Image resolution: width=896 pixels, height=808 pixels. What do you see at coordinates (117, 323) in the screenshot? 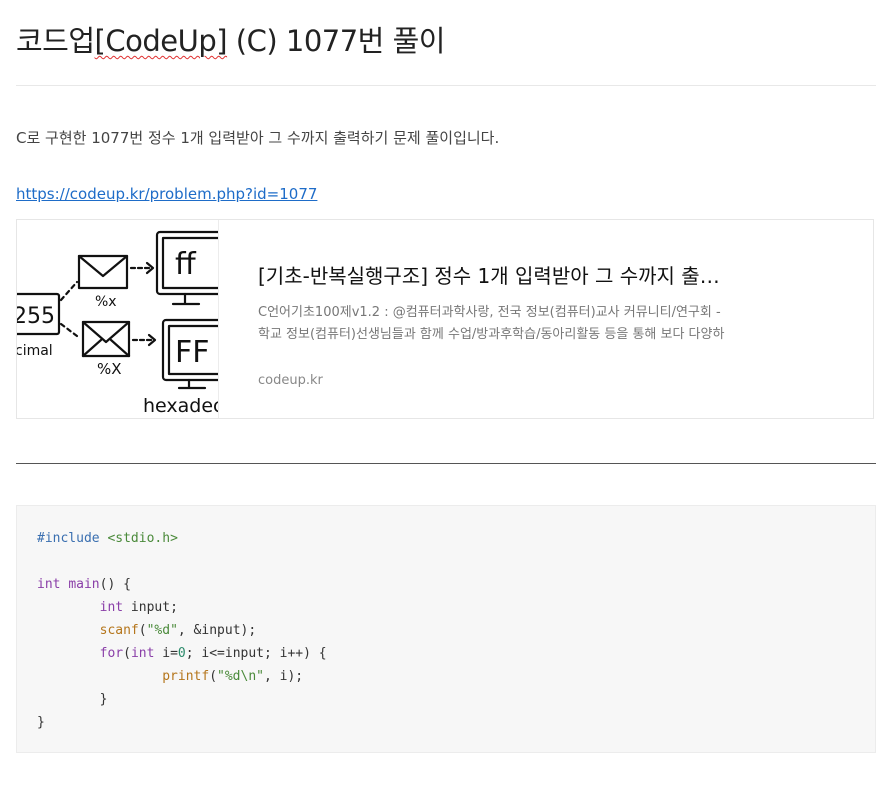
I see `conversion-illustration-icon: 255 cimal %x %X ff FF hexadeci` at bounding box center [117, 323].